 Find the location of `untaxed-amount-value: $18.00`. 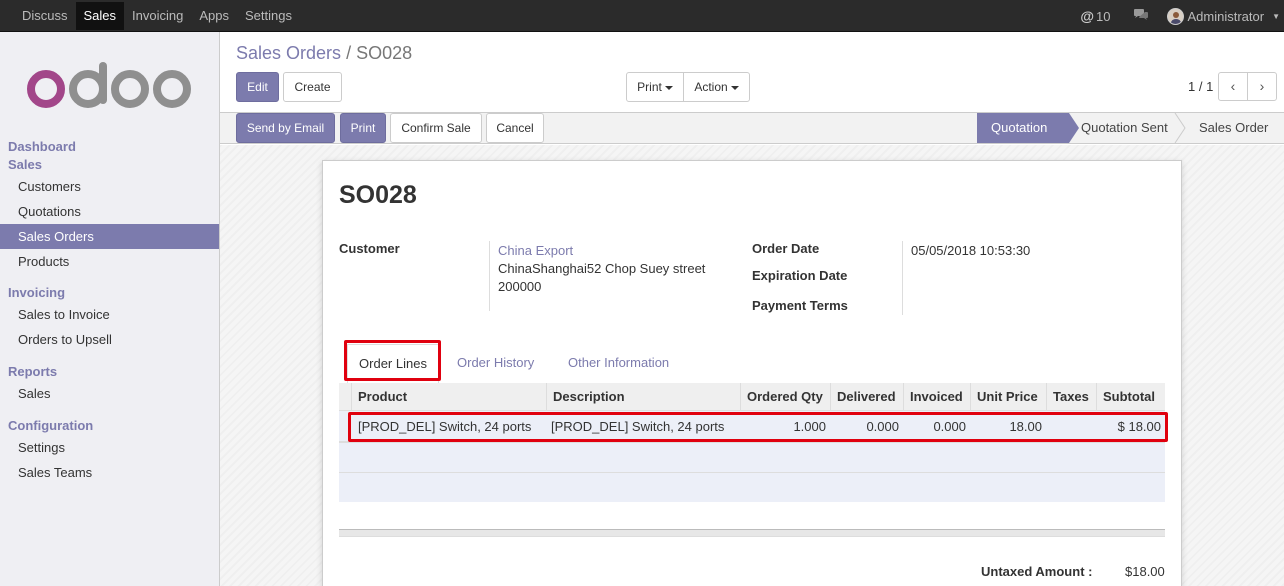

untaxed-amount-value: $18.00 is located at coordinates (1145, 571).